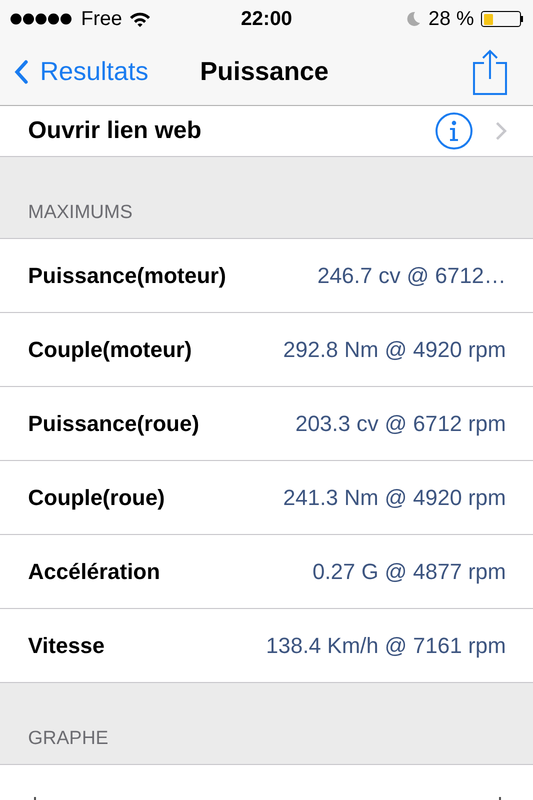  What do you see at coordinates (414, 19) in the screenshot?
I see `moon-icon` at bounding box center [414, 19].